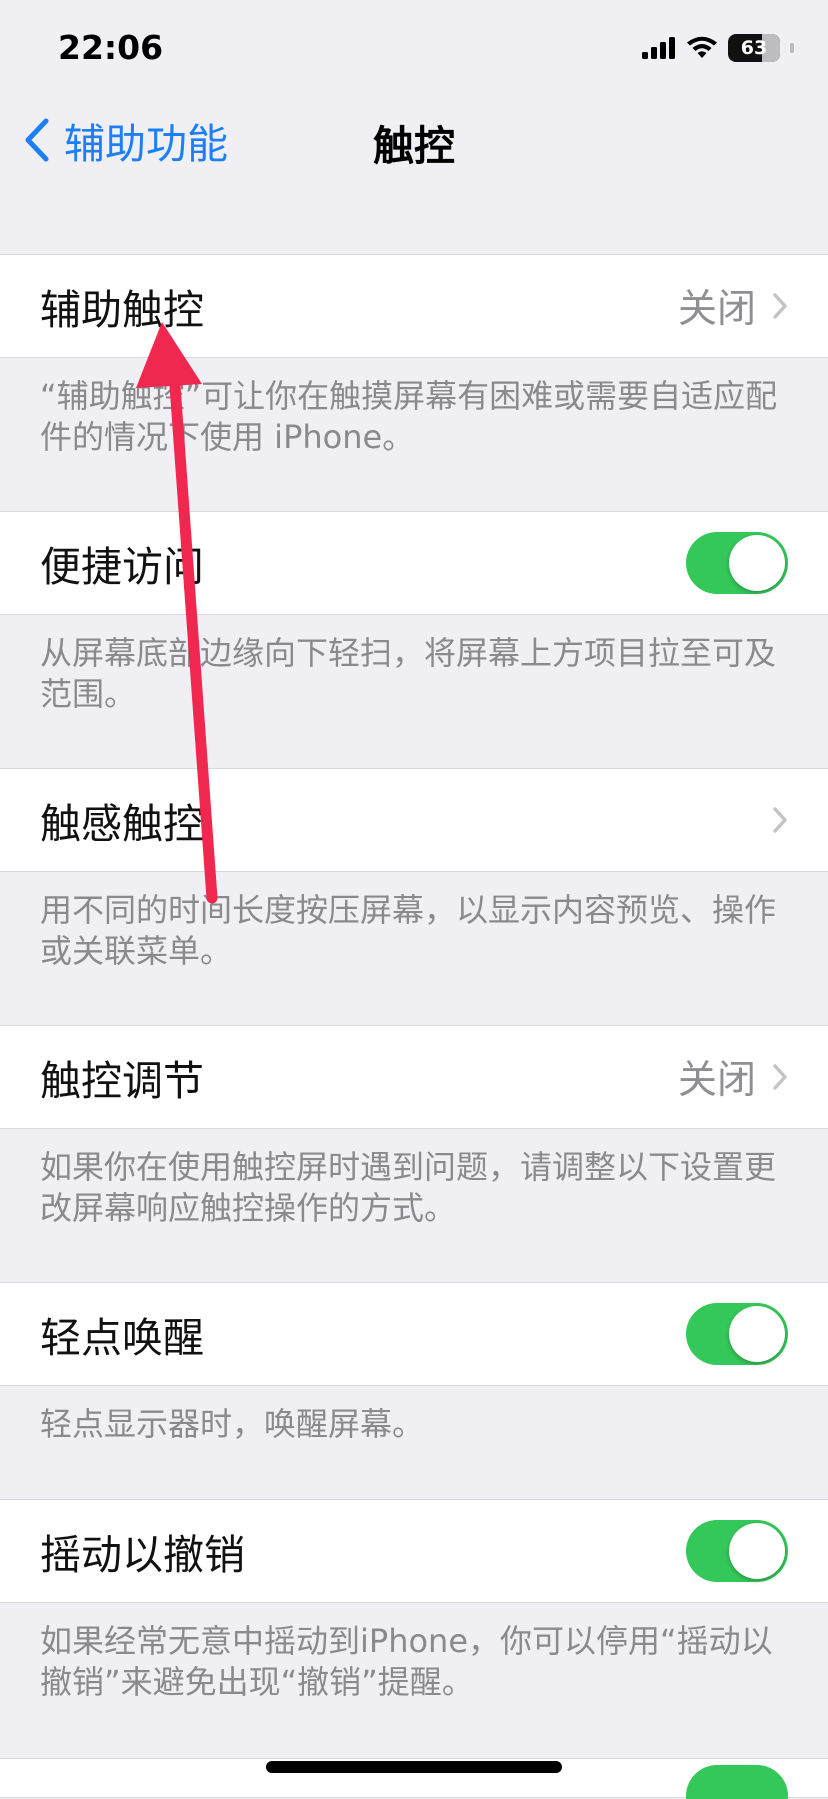 The height and width of the screenshot is (1799, 828). Describe the element at coordinates (232, 1424) in the screenshot. I see `row-footer: 轻点显示器时，唤醒屏幕。` at that location.